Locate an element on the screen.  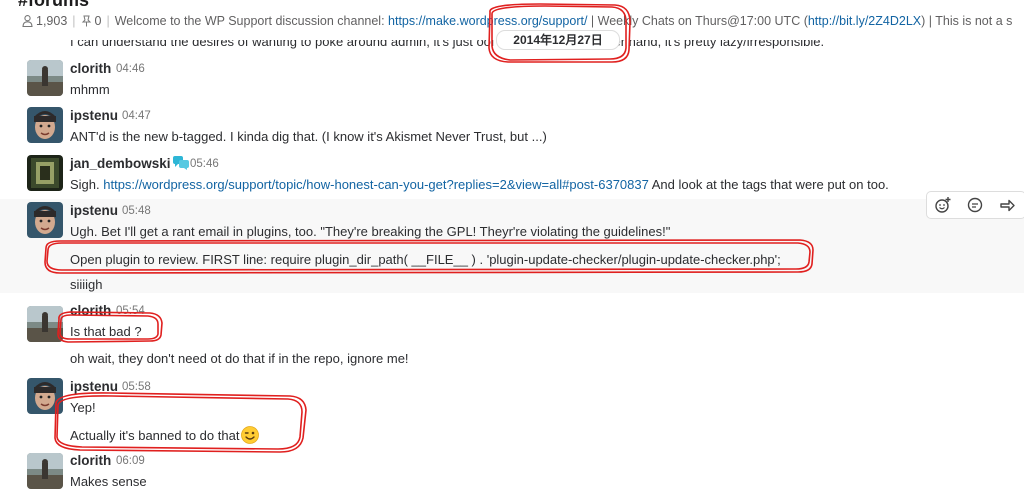
message-timestamp: 05:58 is located at coordinates (136, 387).